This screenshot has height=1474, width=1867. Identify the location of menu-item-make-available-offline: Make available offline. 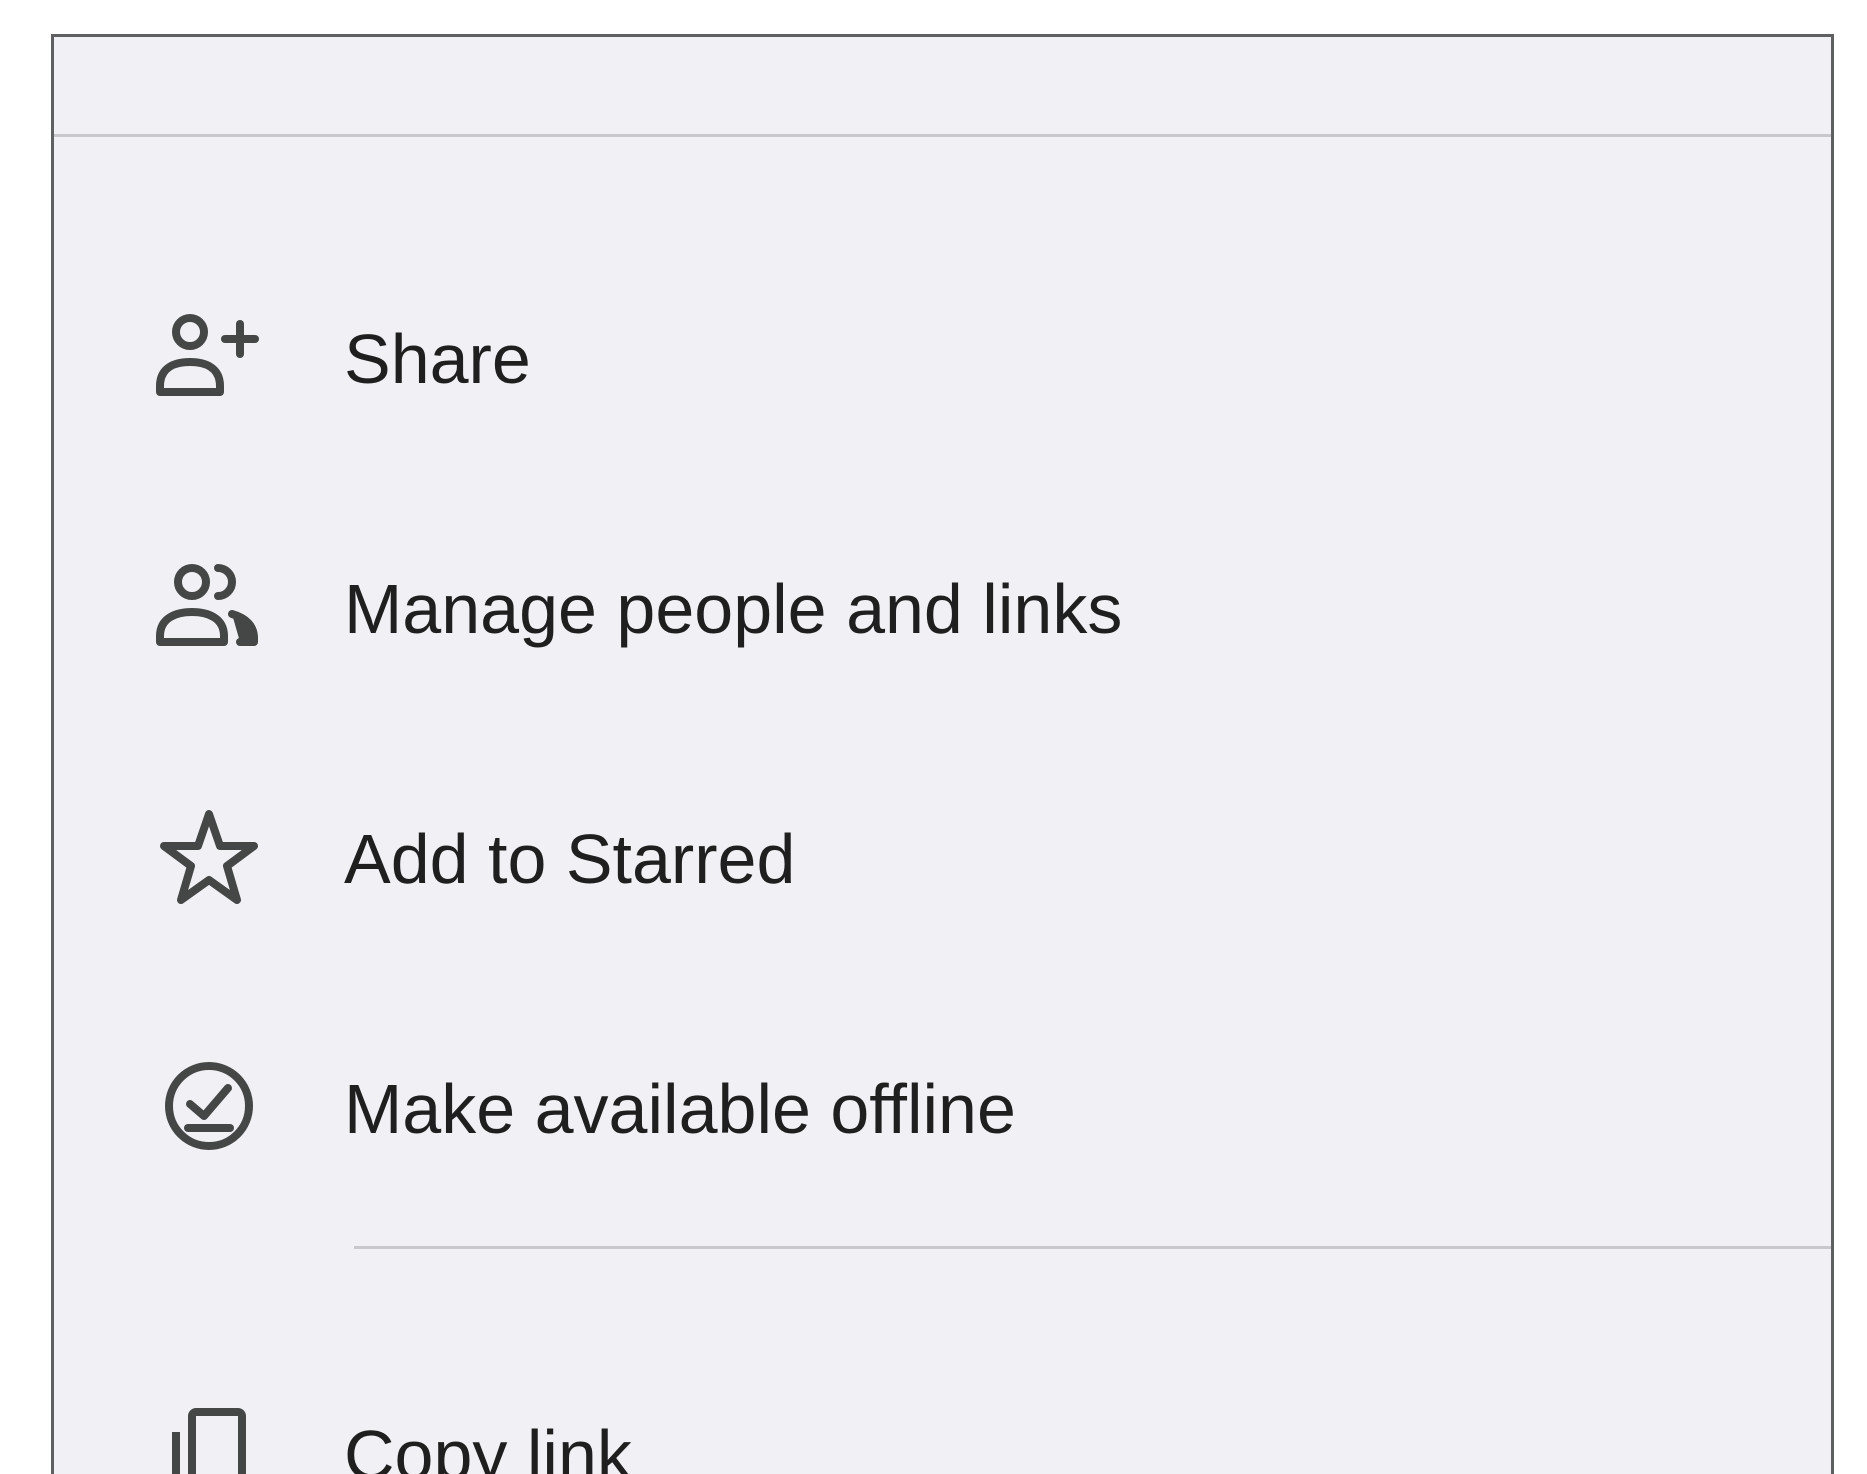
(942, 1101).